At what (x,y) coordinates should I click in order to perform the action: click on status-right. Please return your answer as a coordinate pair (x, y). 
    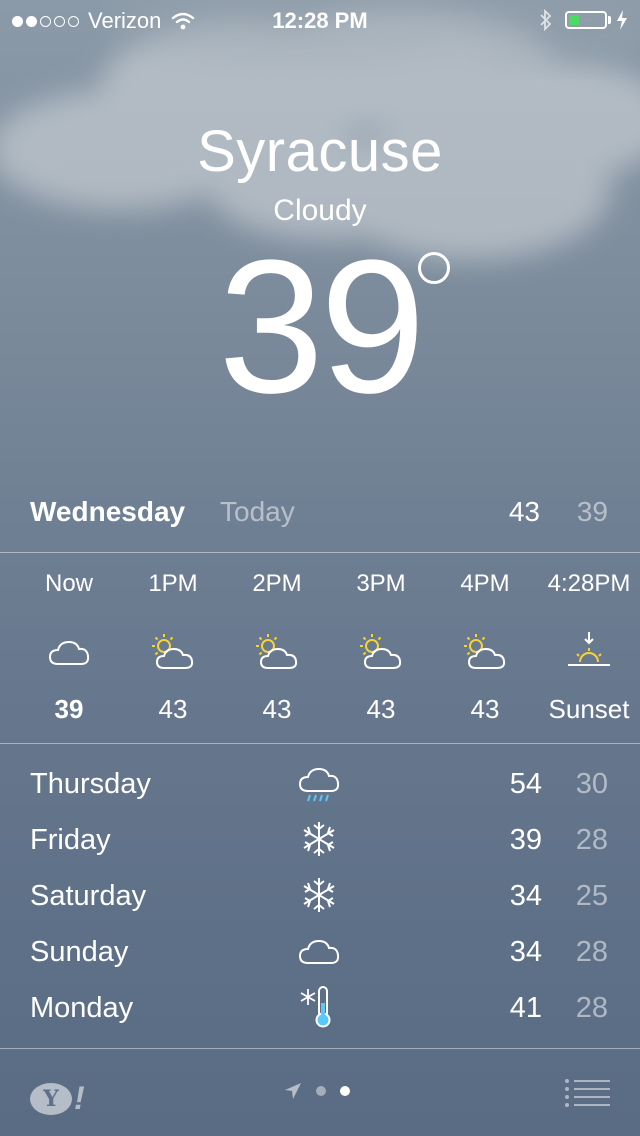
    Looking at the image, I should click on (583, 20).